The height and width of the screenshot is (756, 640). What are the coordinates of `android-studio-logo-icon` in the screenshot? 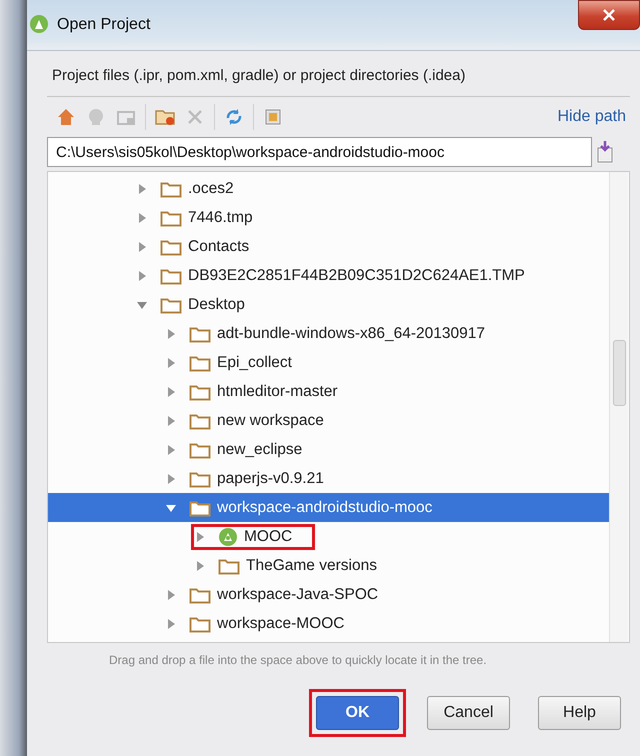 It's located at (39, 24).